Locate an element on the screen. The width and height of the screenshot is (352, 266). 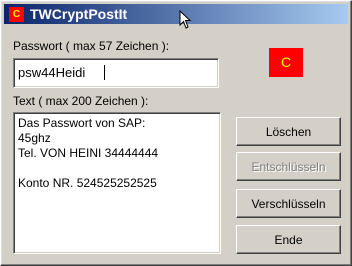
text-caret is located at coordinates (104, 72).